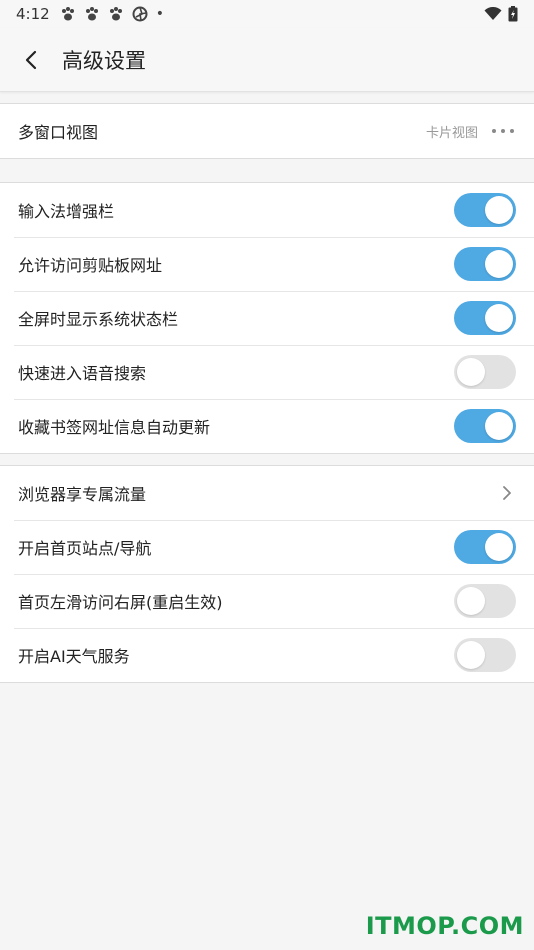  What do you see at coordinates (267, 655) in the screenshot?
I see `ai-weather-row: 开启AI天气服务` at bounding box center [267, 655].